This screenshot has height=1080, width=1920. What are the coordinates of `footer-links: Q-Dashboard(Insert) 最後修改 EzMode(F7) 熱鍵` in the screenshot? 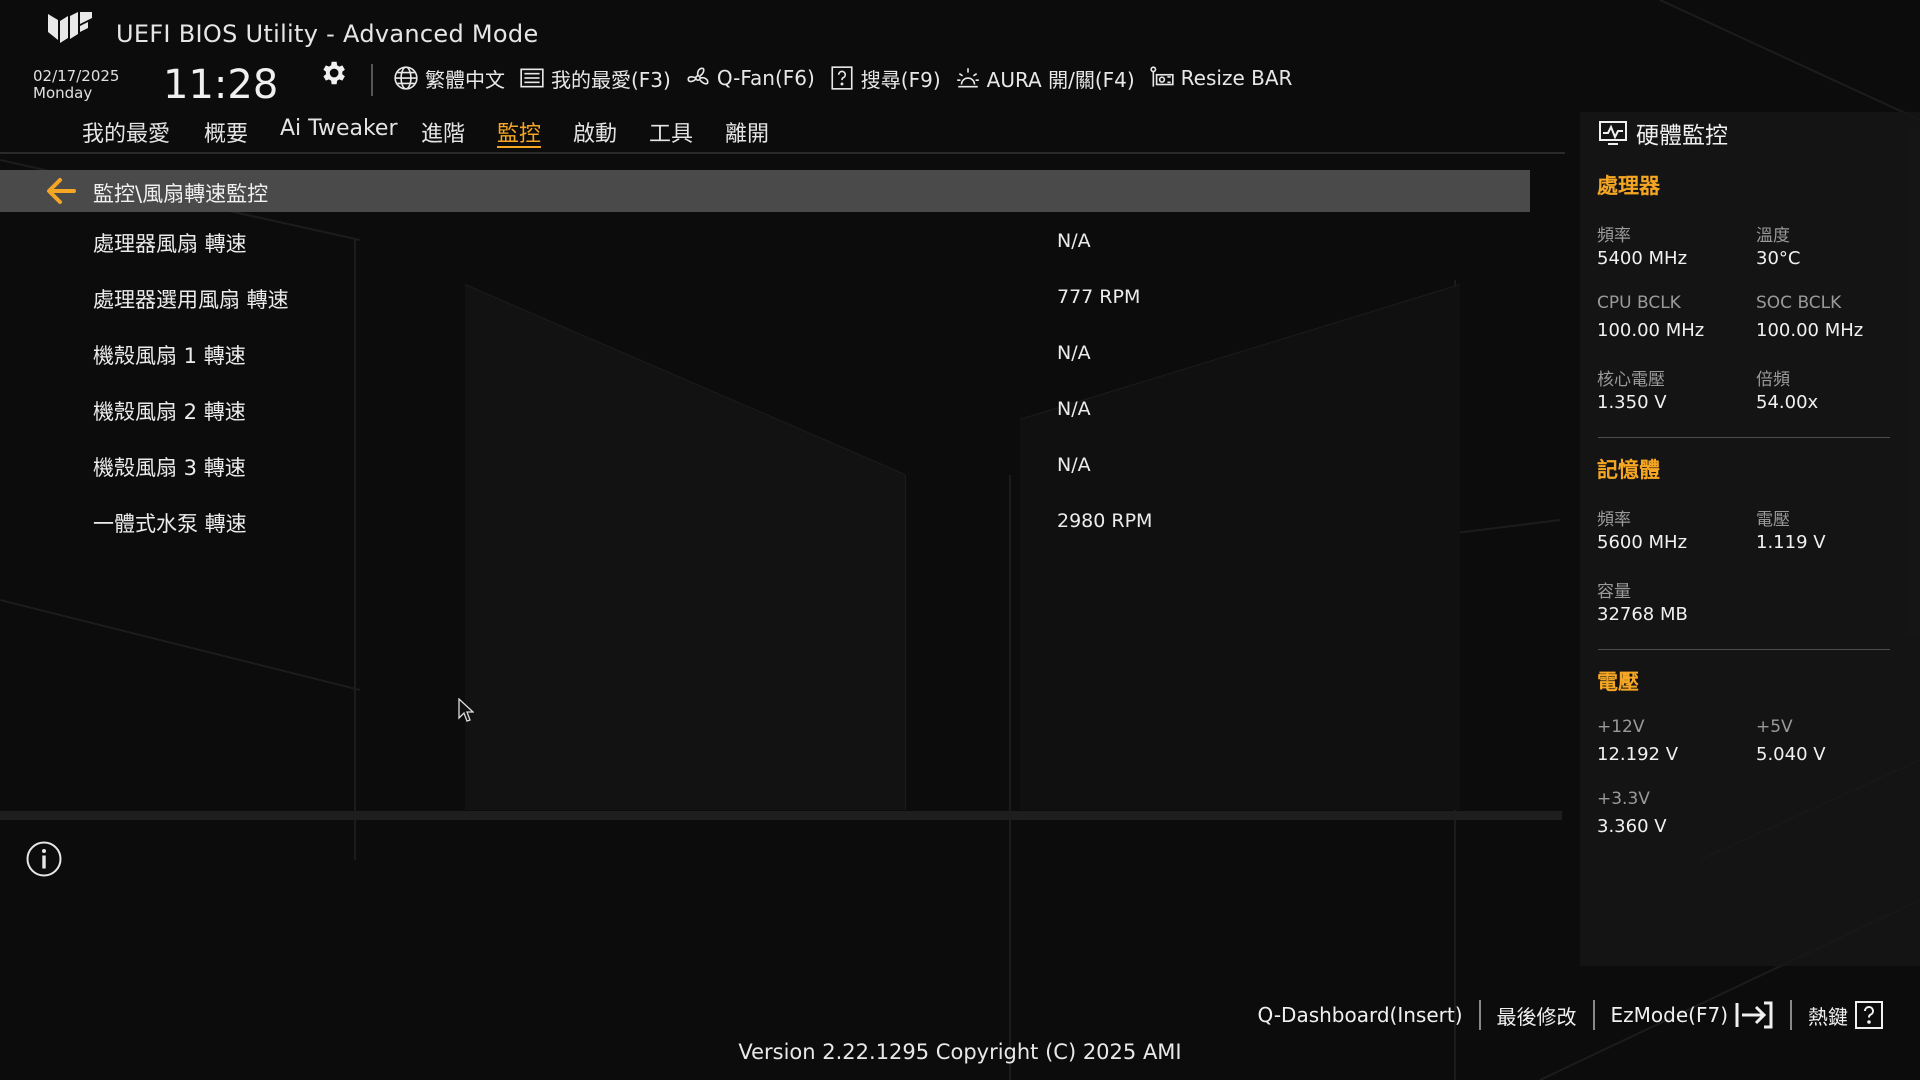 It's located at (1571, 1015).